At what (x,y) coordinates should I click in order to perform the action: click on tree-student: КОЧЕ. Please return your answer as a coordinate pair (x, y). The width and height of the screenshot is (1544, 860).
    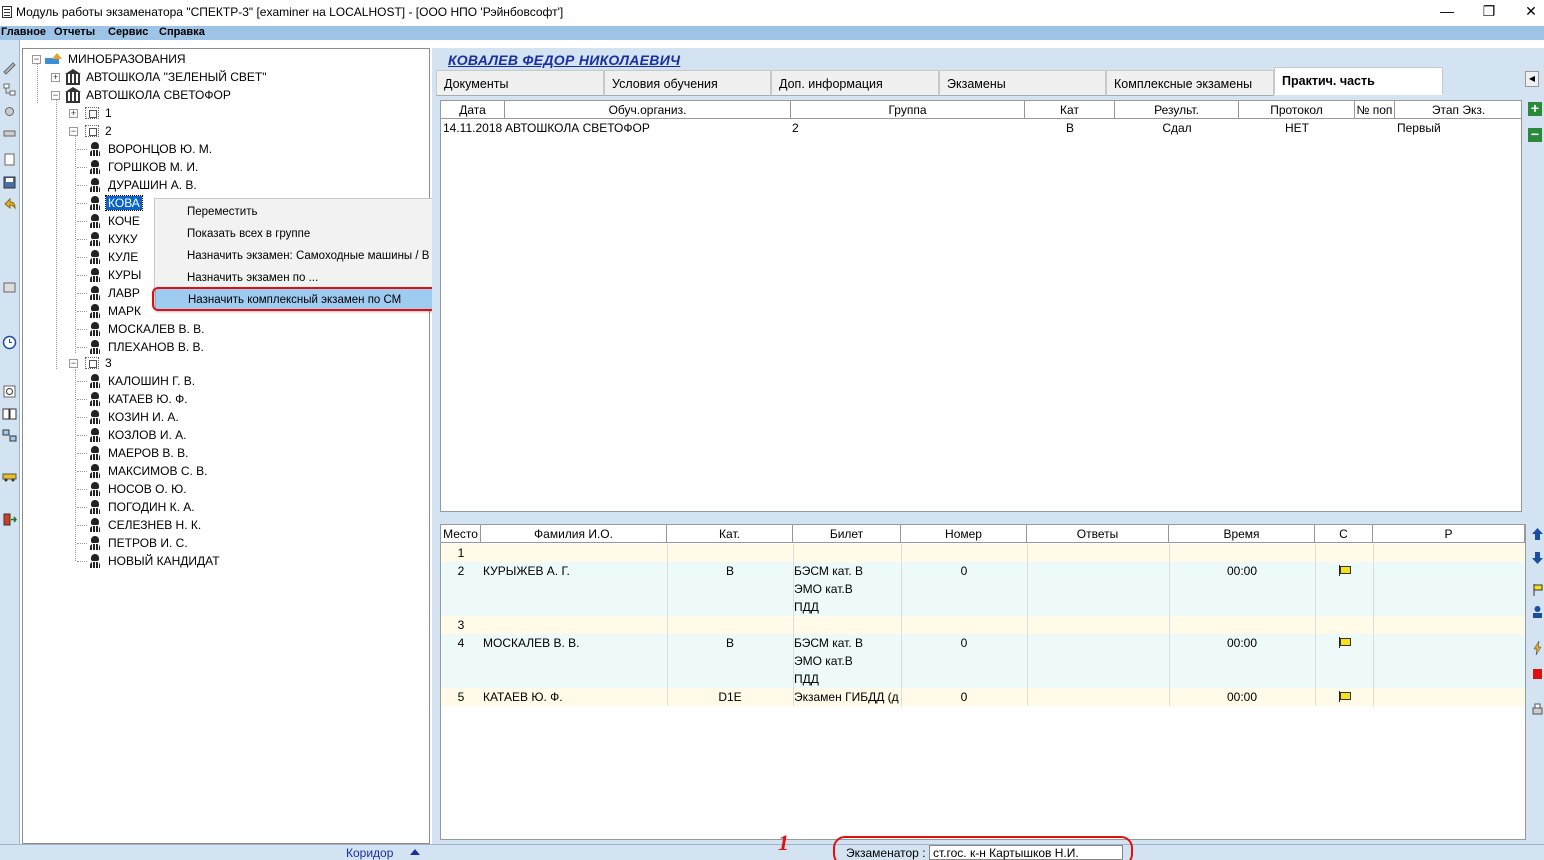
    Looking at the image, I should click on (109, 221).